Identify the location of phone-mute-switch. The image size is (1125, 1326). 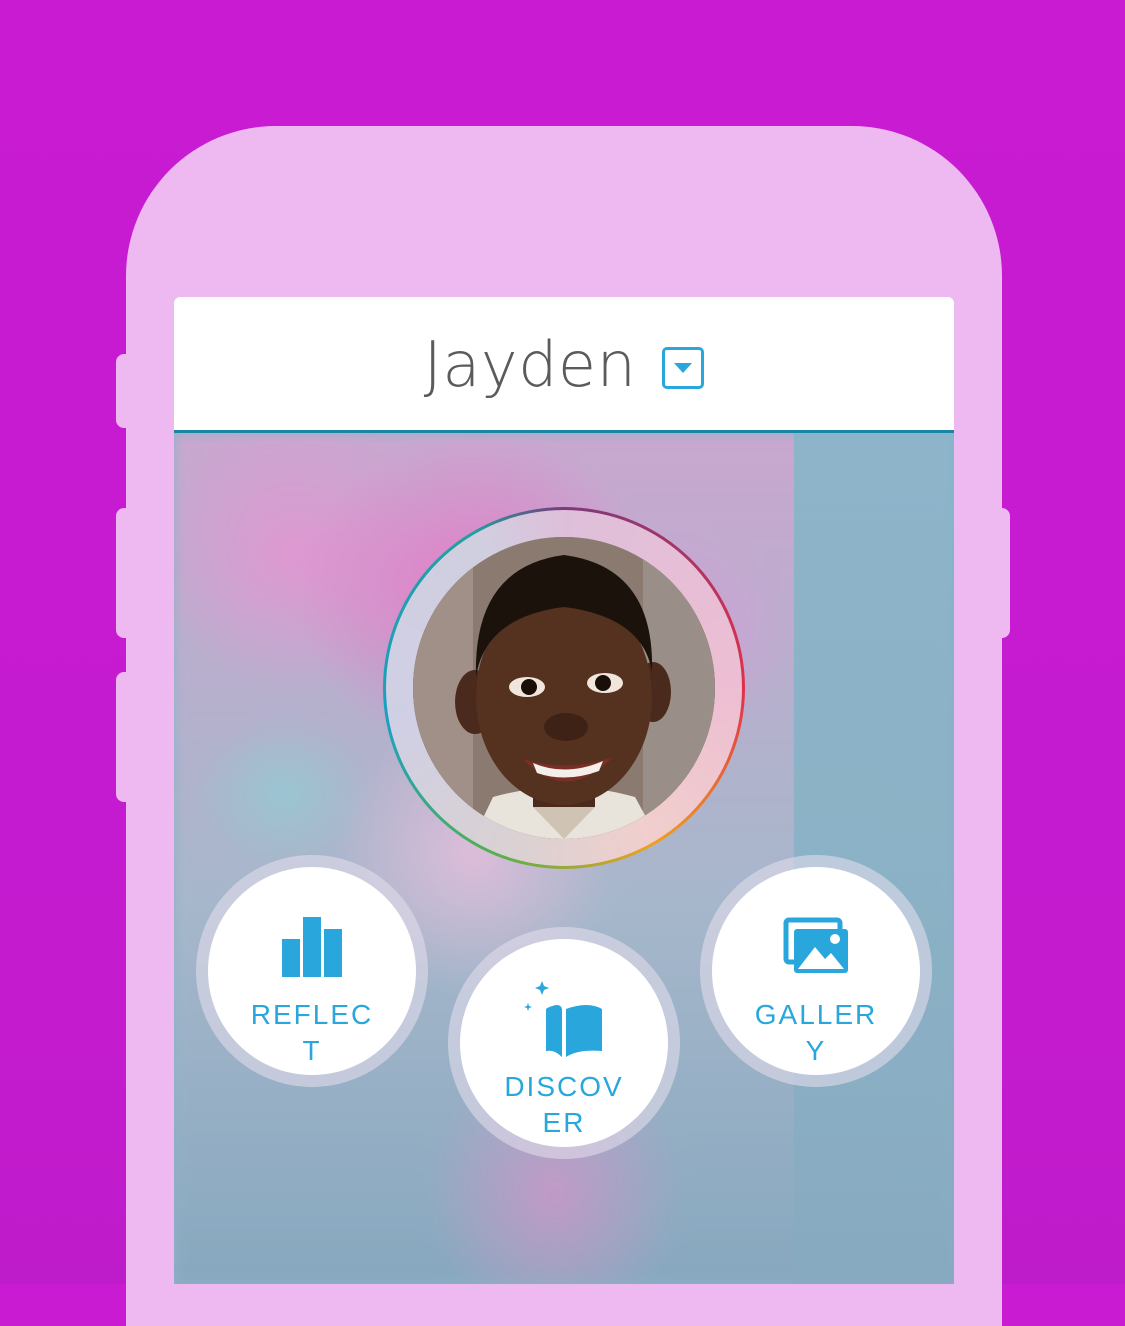
(126, 391).